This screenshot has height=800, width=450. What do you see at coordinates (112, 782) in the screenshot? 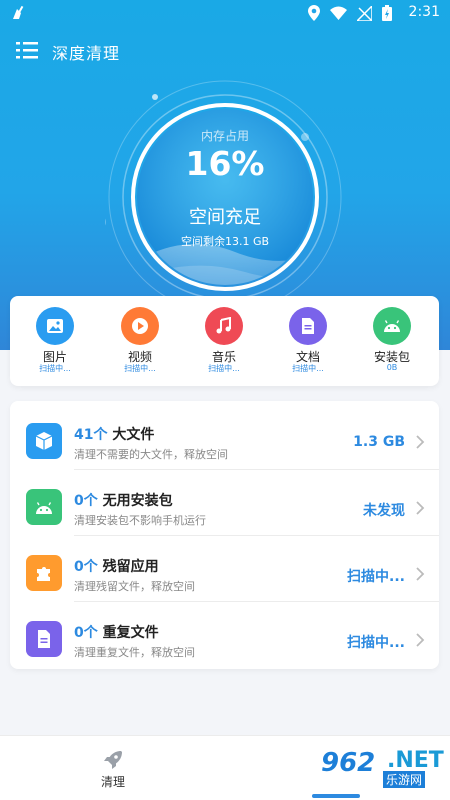
I see `nav-label: 清理` at bounding box center [112, 782].